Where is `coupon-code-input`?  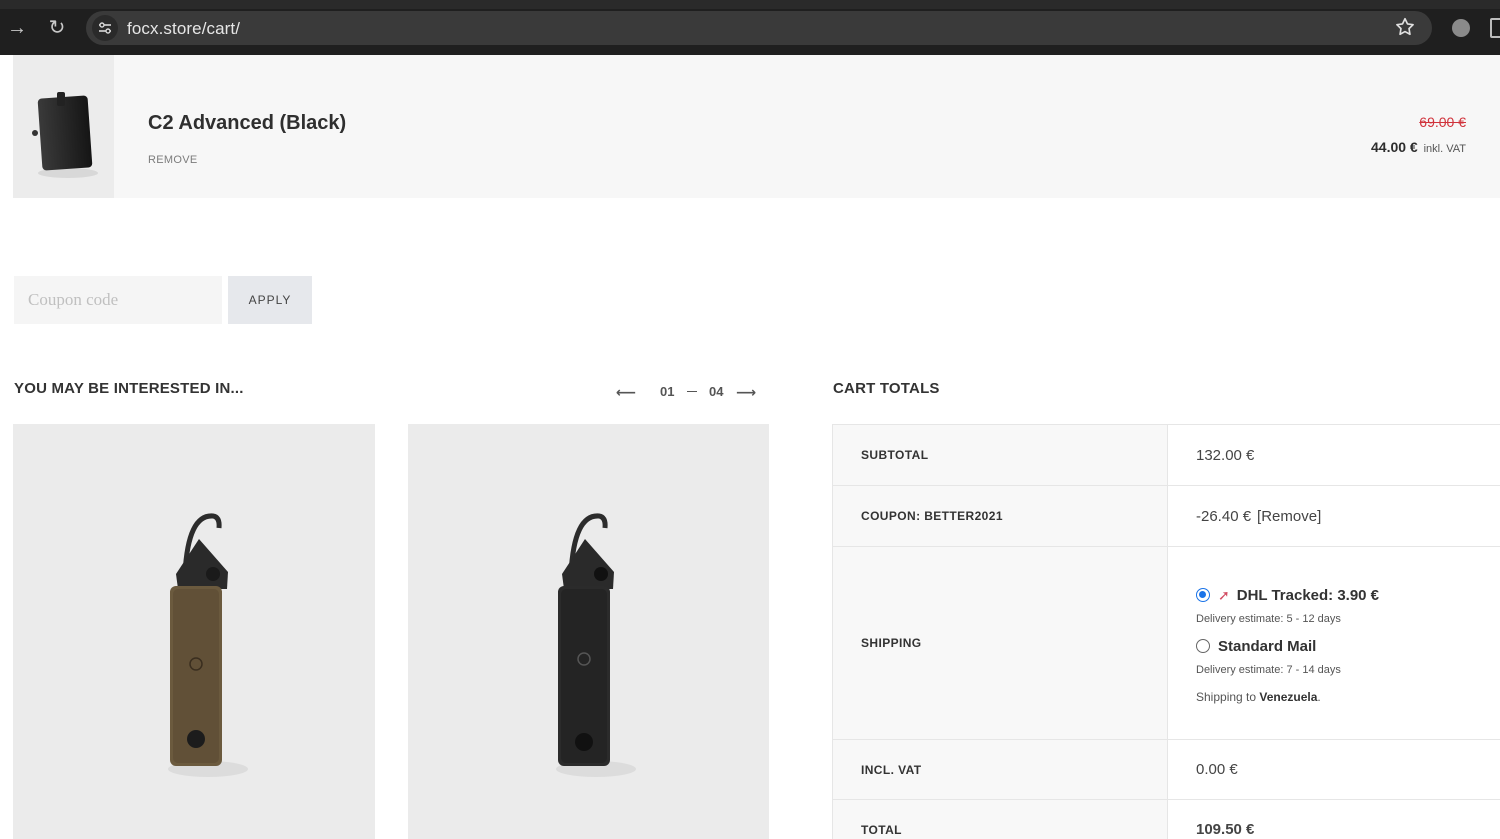
coupon-code-input is located at coordinates (118, 300).